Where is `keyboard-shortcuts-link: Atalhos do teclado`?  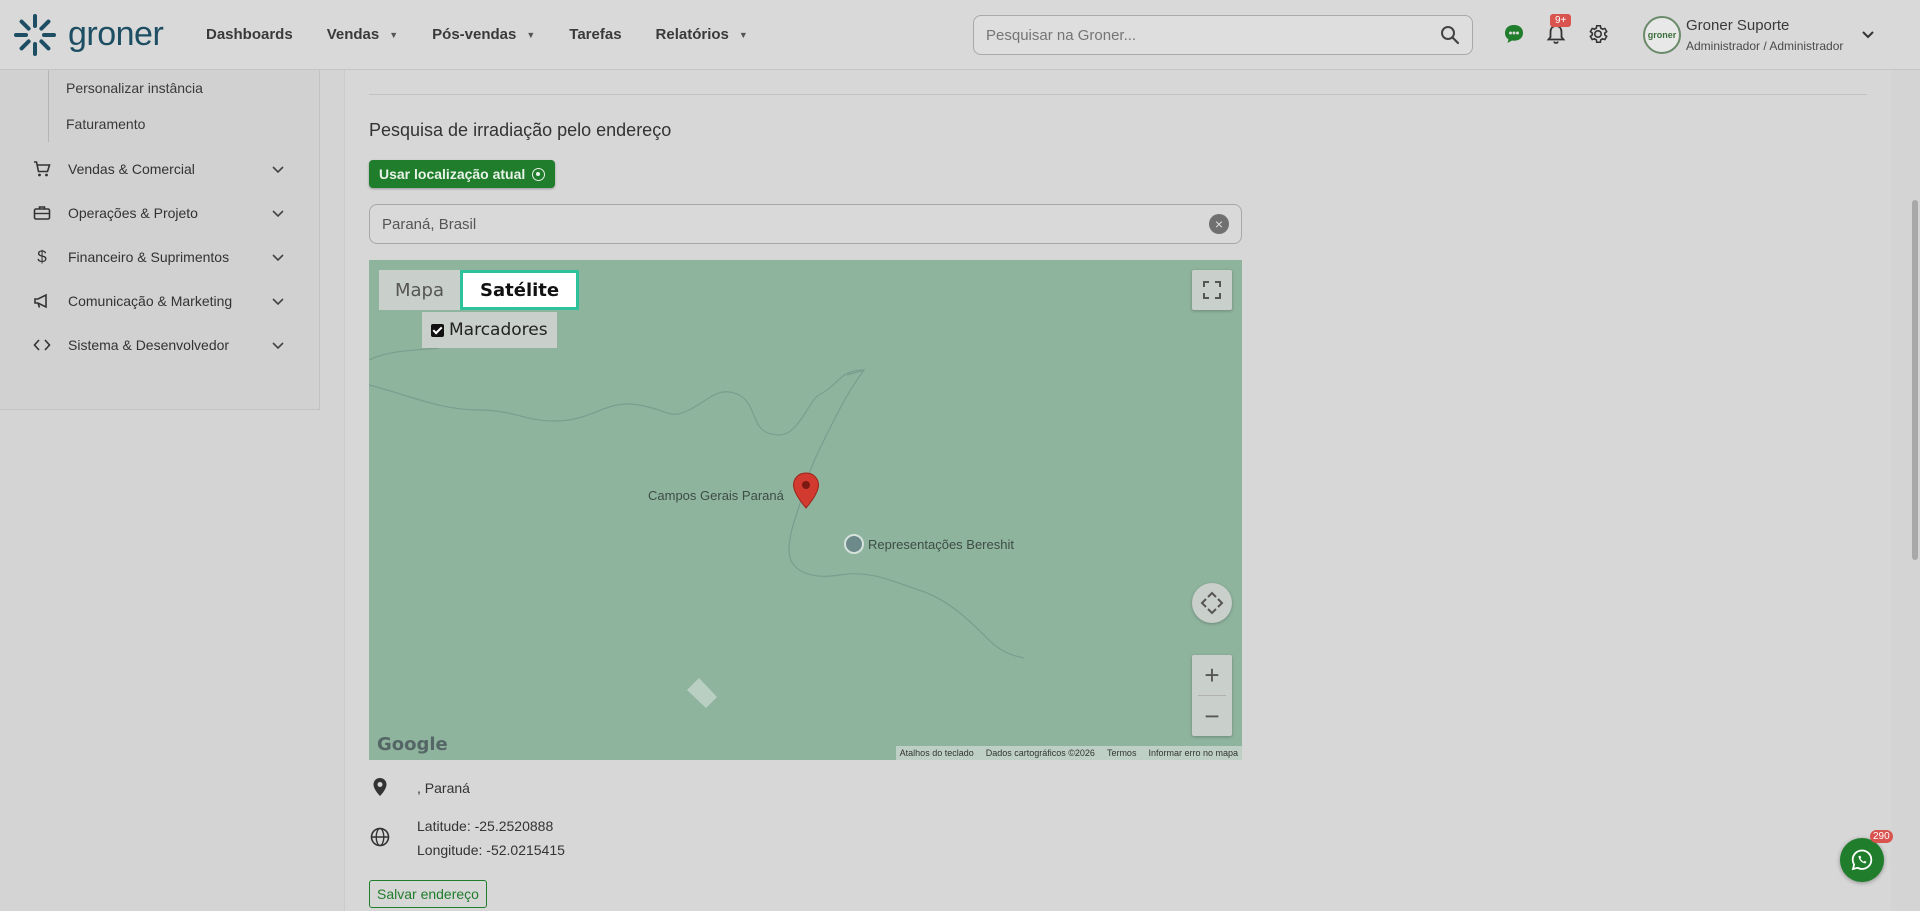 keyboard-shortcuts-link: Atalhos do teclado is located at coordinates (937, 753).